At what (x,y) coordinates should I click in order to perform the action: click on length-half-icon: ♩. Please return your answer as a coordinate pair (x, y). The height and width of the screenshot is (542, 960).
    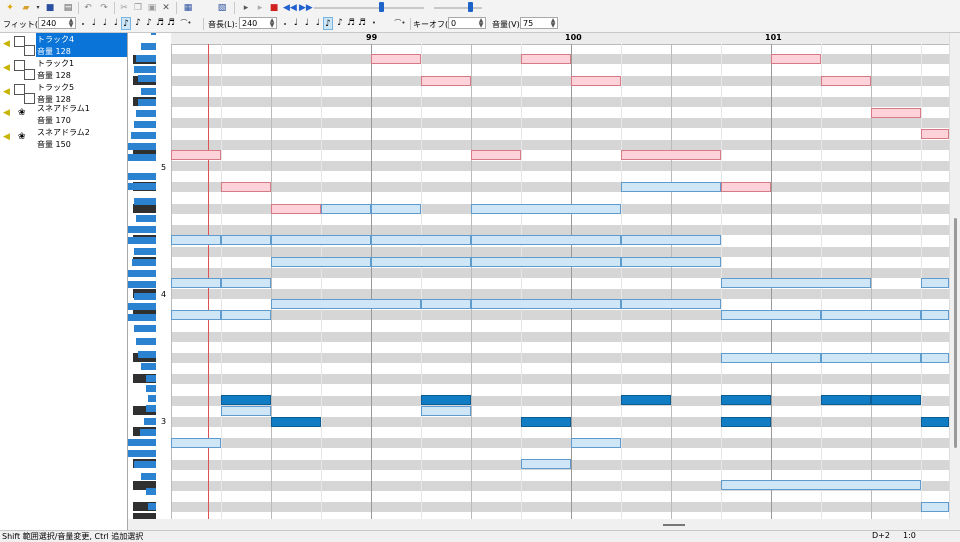
    Looking at the image, I should click on (296, 23).